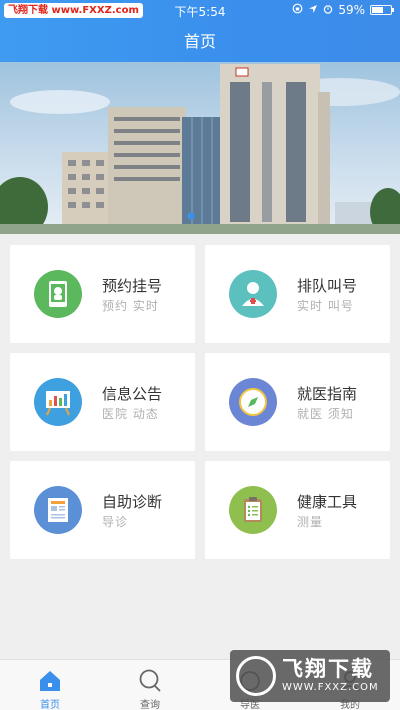 This screenshot has height=710, width=400. What do you see at coordinates (325, 414) in the screenshot?
I see `card-subtitle: 就医 须知` at bounding box center [325, 414].